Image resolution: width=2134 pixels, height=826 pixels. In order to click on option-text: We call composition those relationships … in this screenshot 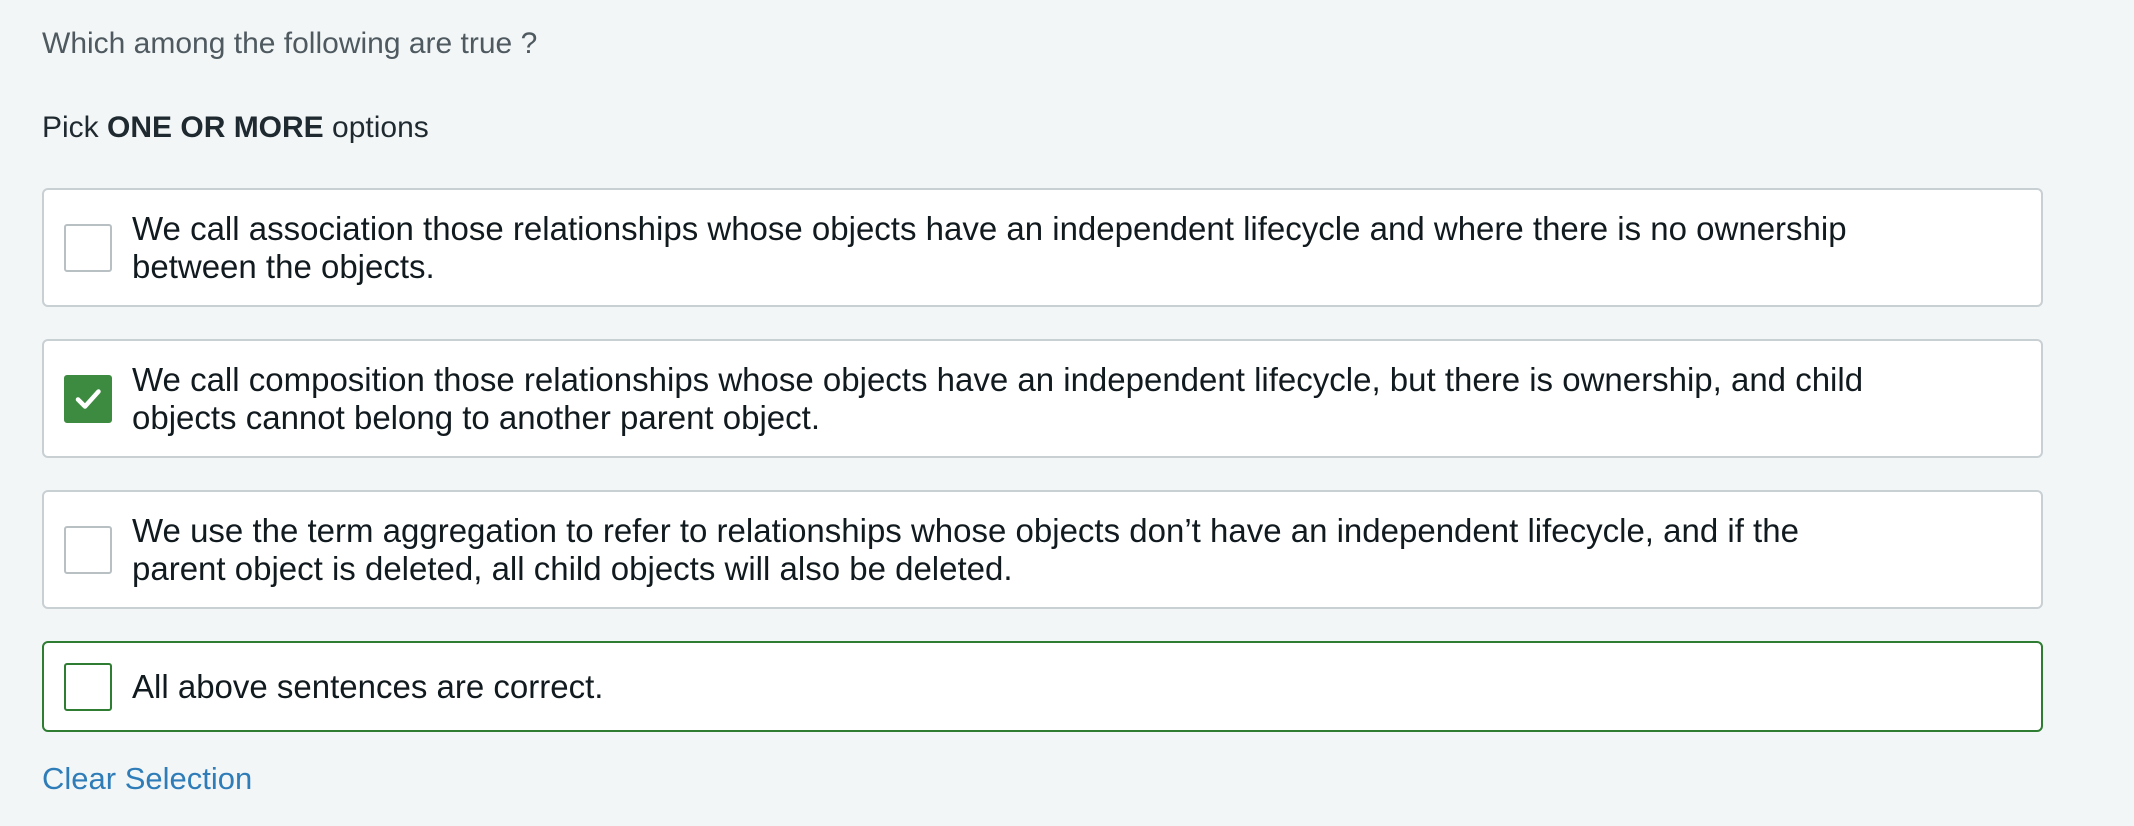, I will do `click(998, 398)`.